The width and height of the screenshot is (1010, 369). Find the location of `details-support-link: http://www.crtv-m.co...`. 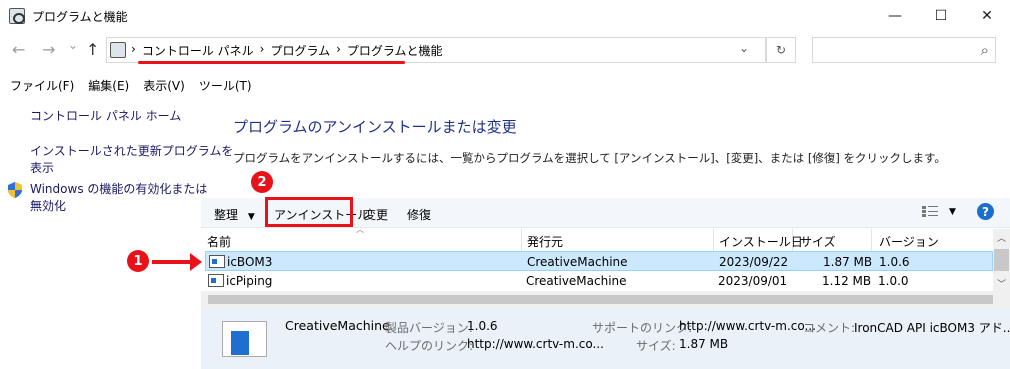

details-support-link: http://www.crtv-m.co... is located at coordinates (747, 326).